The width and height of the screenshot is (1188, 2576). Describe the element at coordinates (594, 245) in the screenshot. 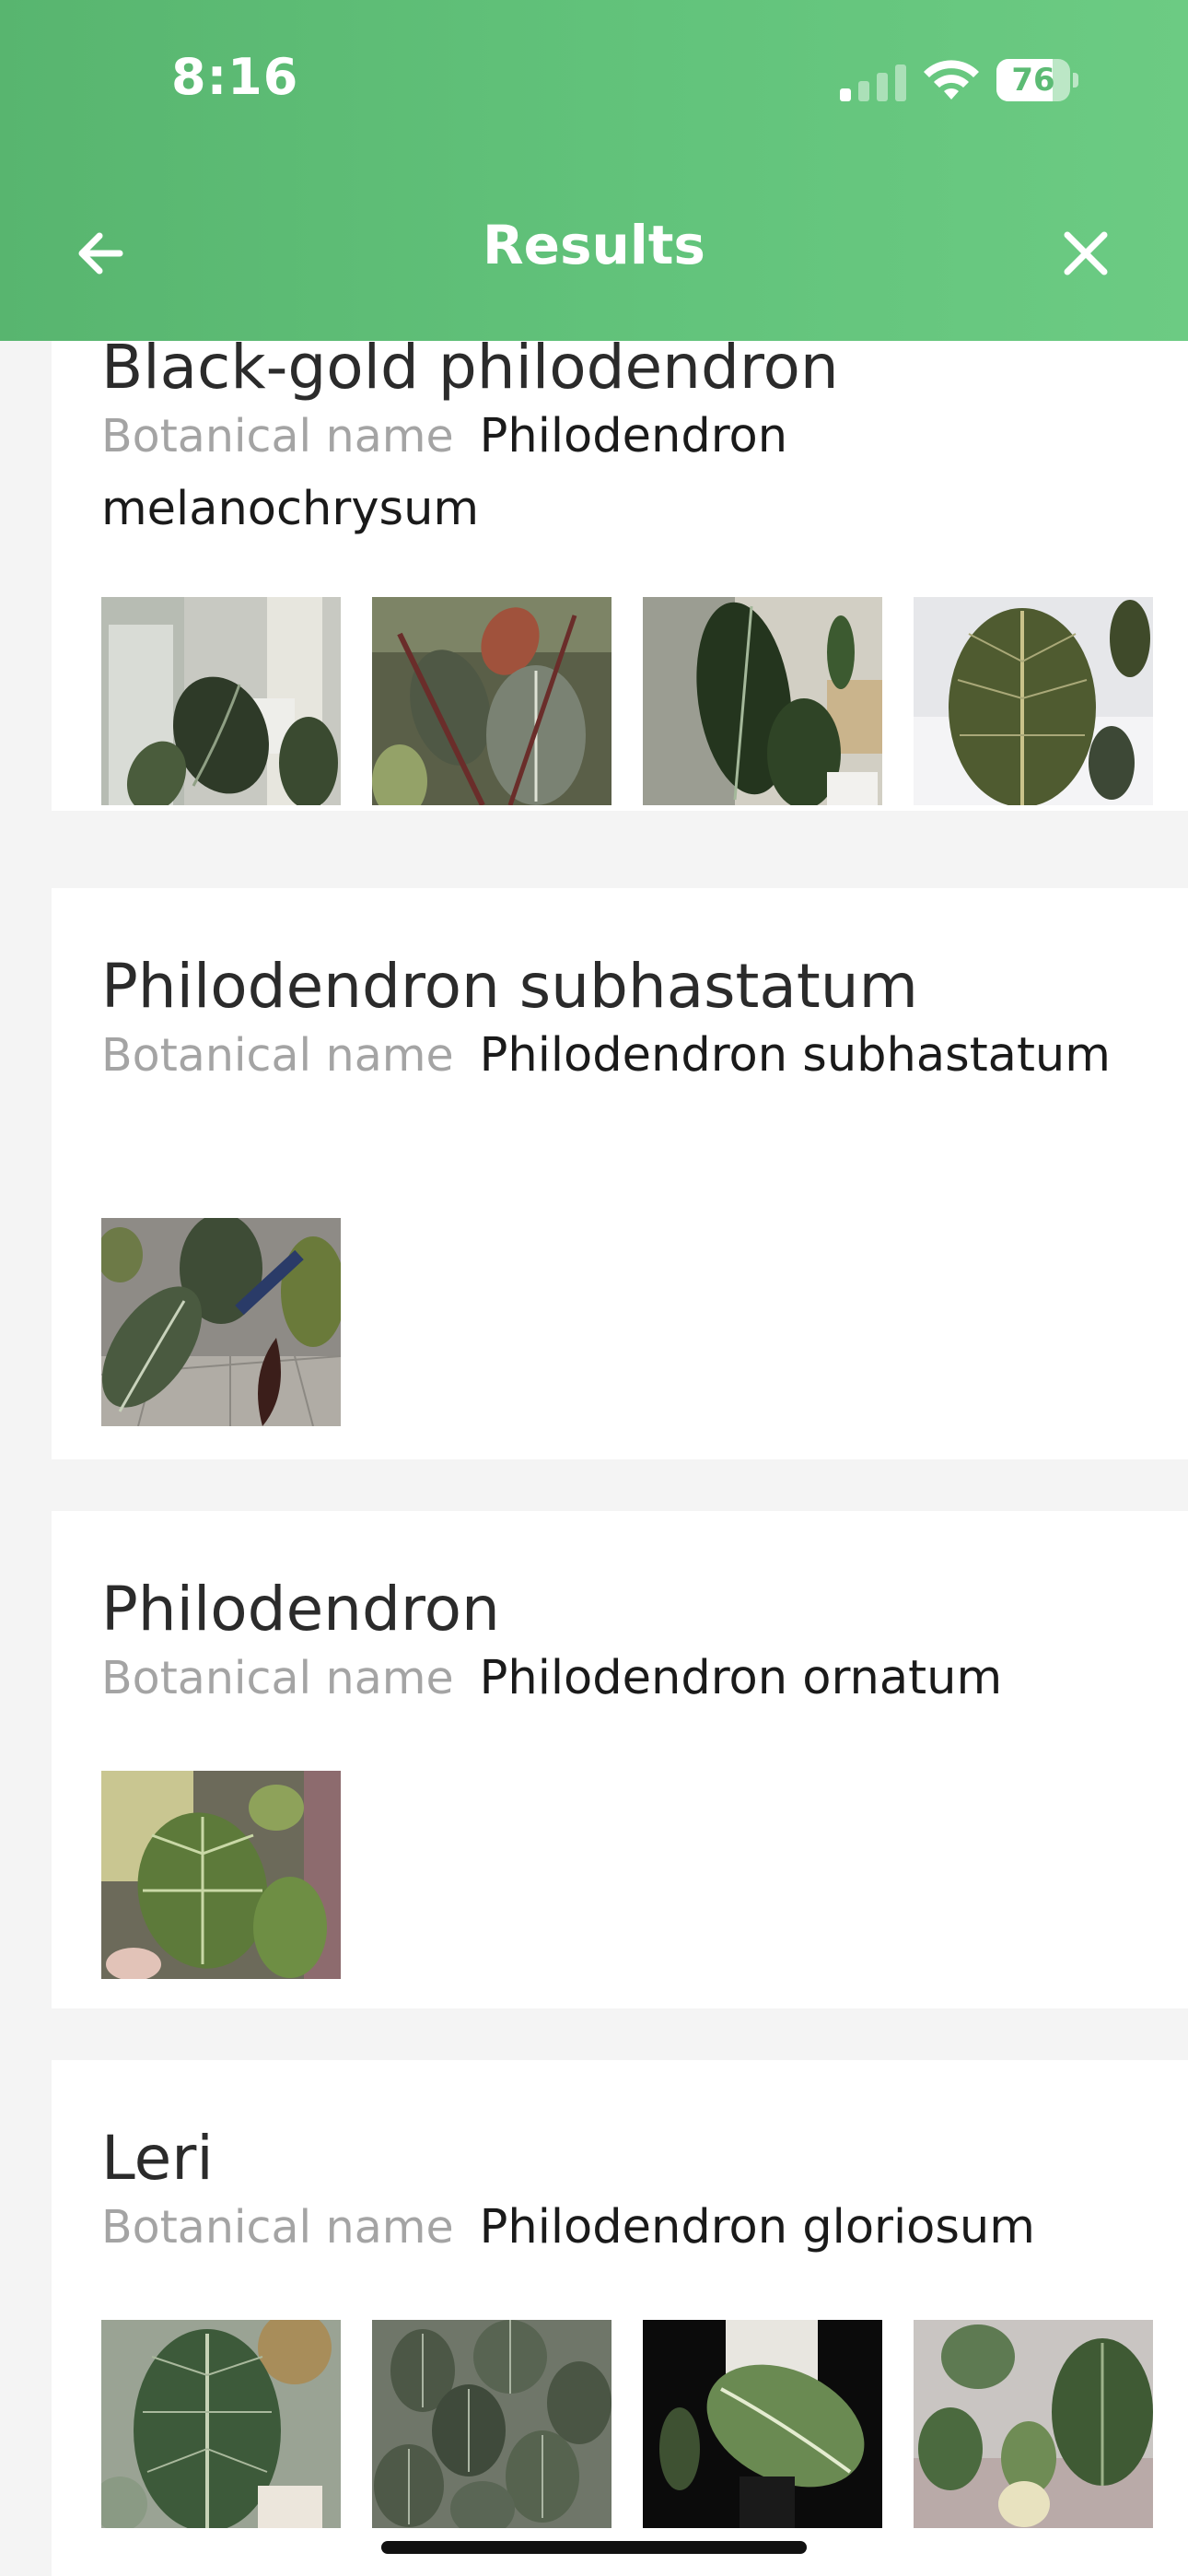

I see `page-title: Results` at that location.